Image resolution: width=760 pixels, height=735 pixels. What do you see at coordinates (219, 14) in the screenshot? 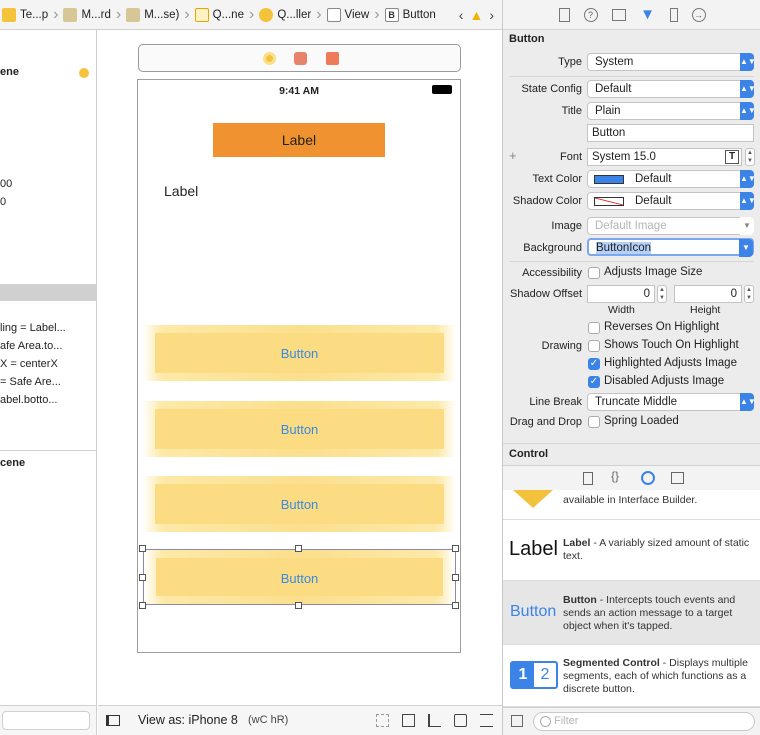
I see `crumb-scene: Q...ne` at bounding box center [219, 14].